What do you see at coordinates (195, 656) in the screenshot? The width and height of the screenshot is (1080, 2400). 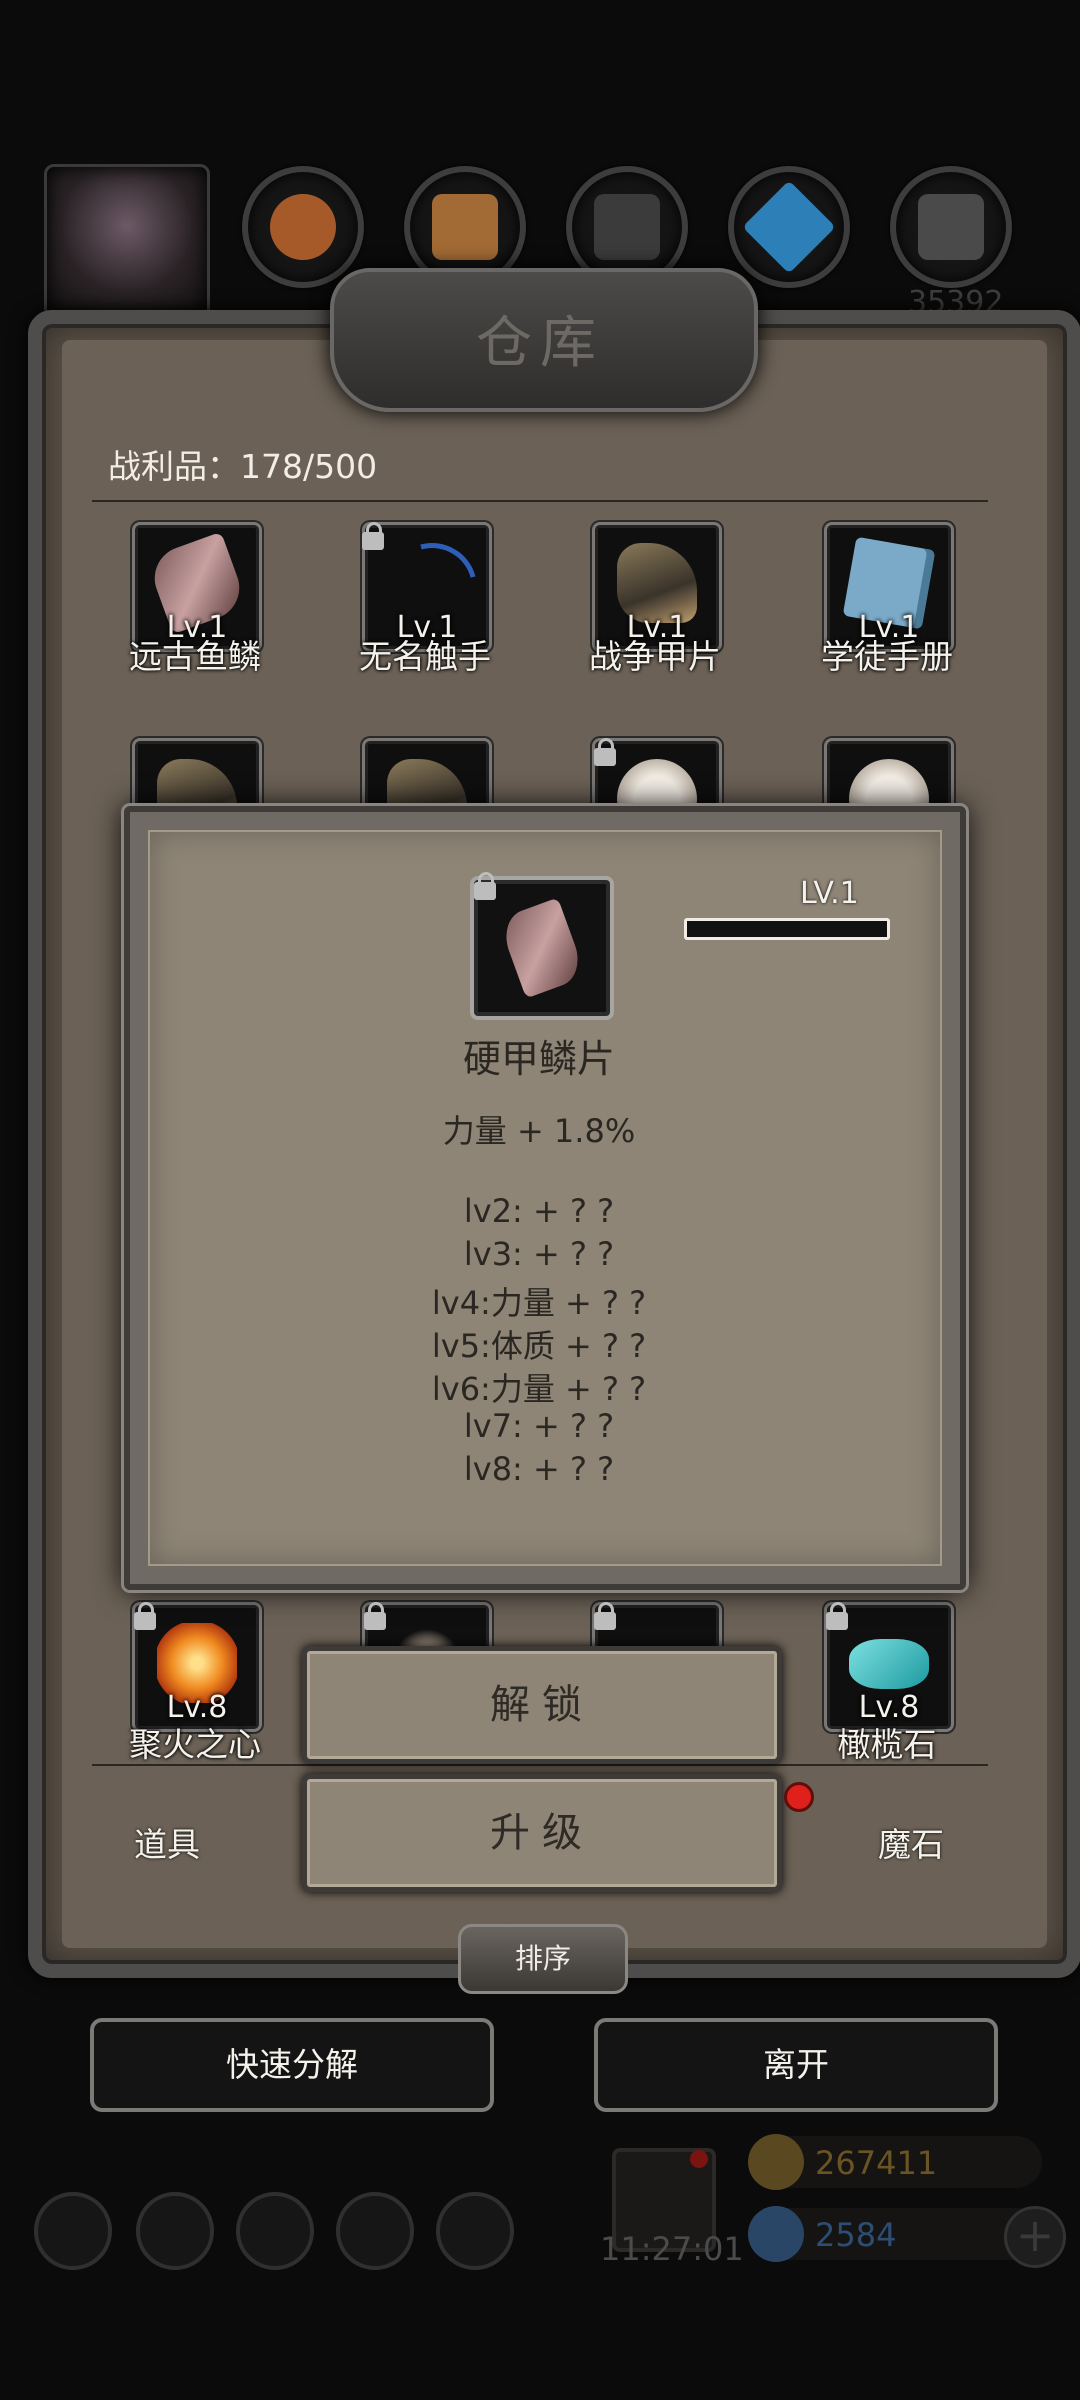 I see `item-name: 远古鱼鳞` at bounding box center [195, 656].